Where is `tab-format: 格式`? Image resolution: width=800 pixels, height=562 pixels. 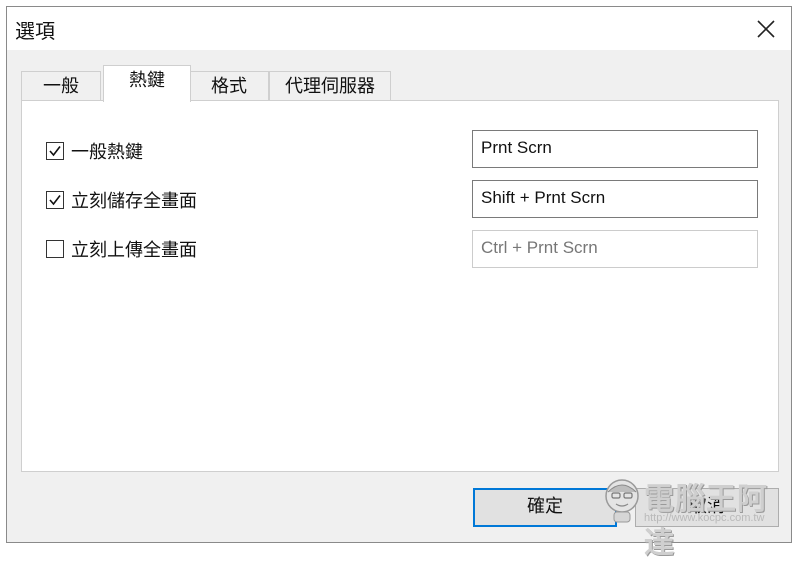 tab-format: 格式 is located at coordinates (229, 86).